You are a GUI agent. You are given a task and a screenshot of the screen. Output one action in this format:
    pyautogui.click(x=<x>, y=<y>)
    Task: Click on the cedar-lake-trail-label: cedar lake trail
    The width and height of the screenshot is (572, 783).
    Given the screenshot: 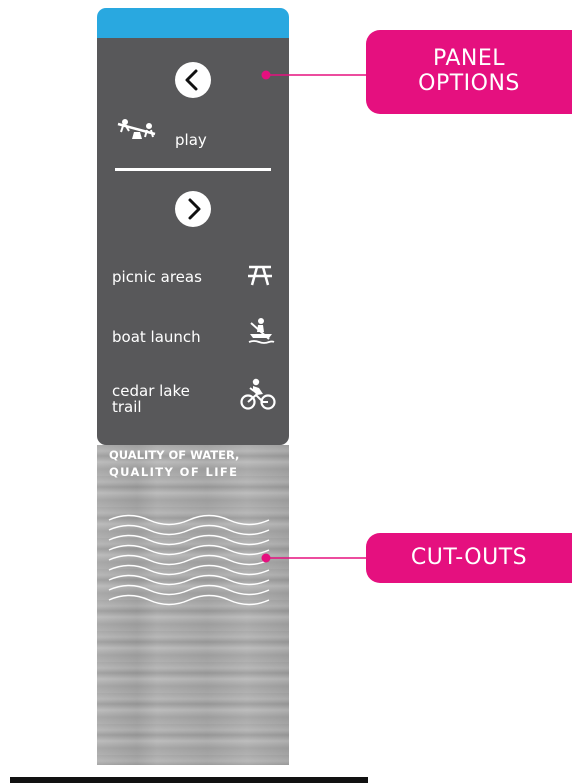 What is the action you would take?
    pyautogui.click(x=151, y=399)
    